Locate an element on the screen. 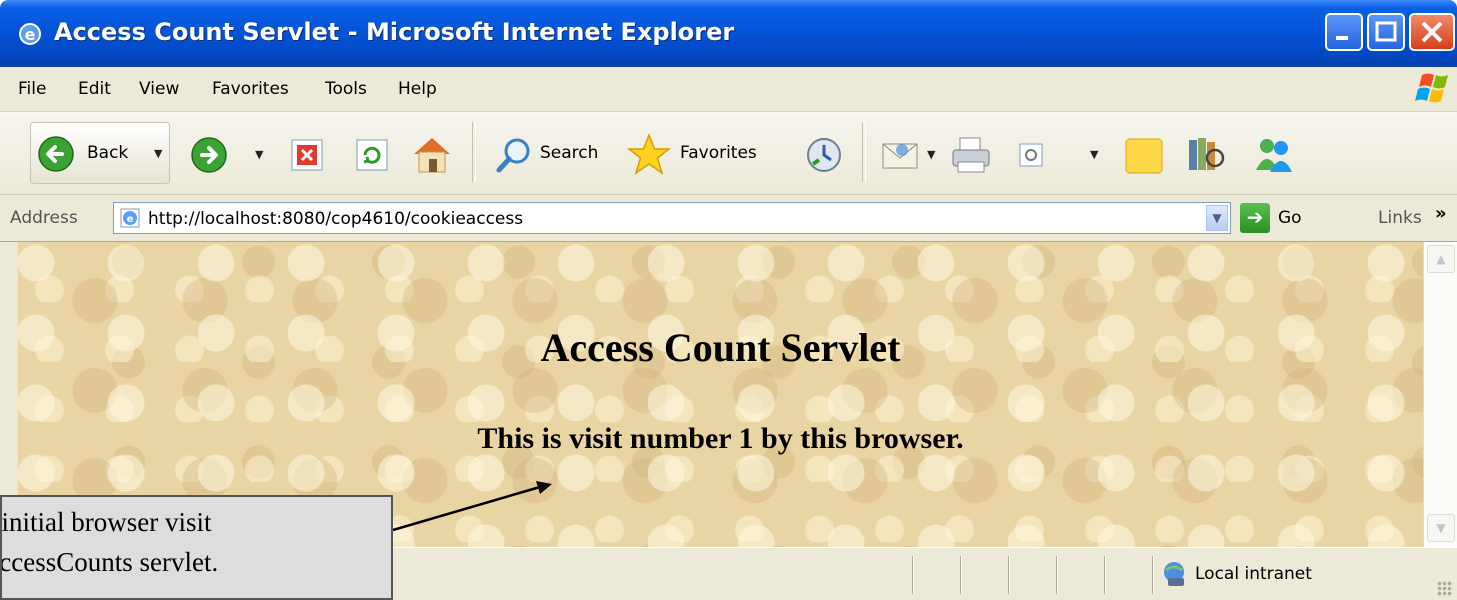 This screenshot has width=1457, height=600. ie-logo-icon: e is located at coordinates (30, 34).